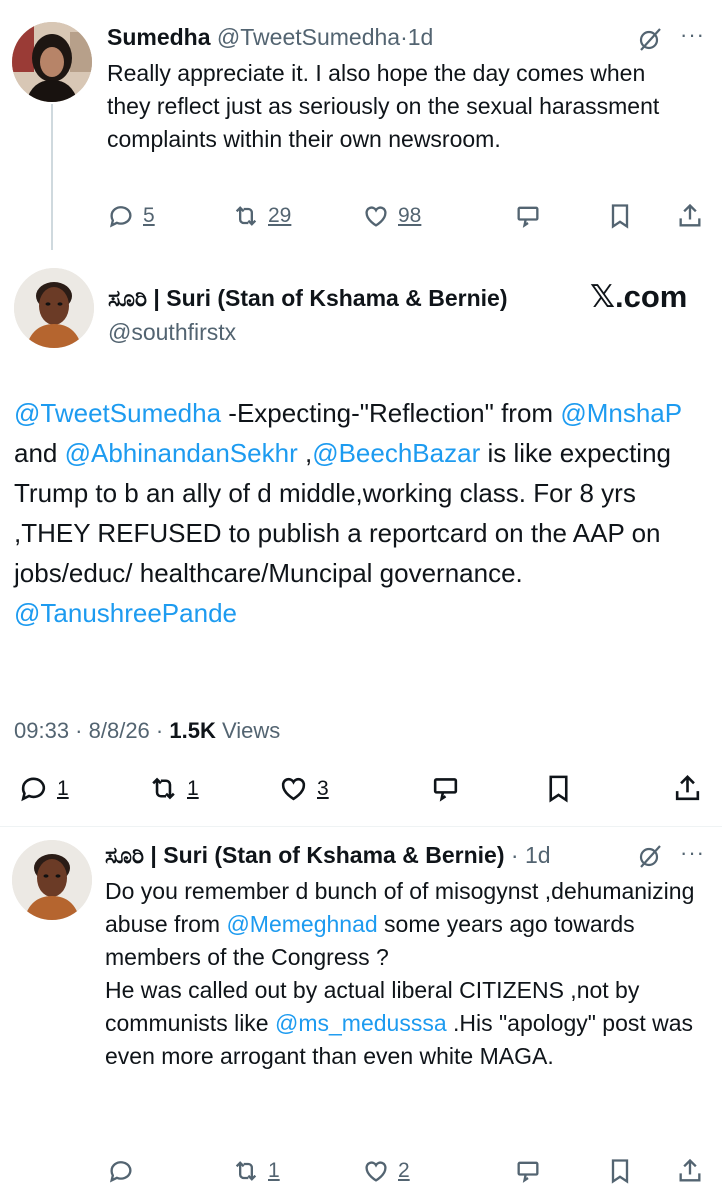 Image resolution: width=722 pixels, height=1200 pixels. I want to click on x-logo-icon: 𝕏, so click(602, 296).